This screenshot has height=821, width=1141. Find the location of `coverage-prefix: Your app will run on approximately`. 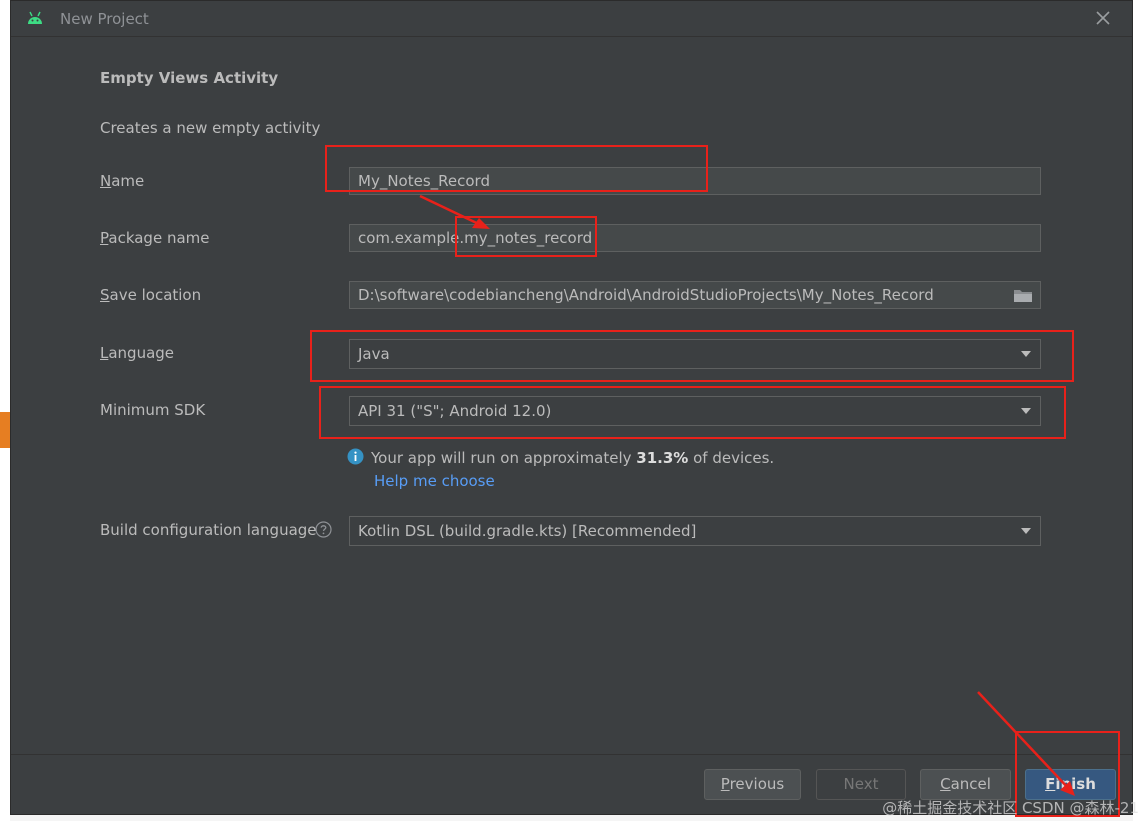

coverage-prefix: Your app will run on approximately is located at coordinates (504, 458).